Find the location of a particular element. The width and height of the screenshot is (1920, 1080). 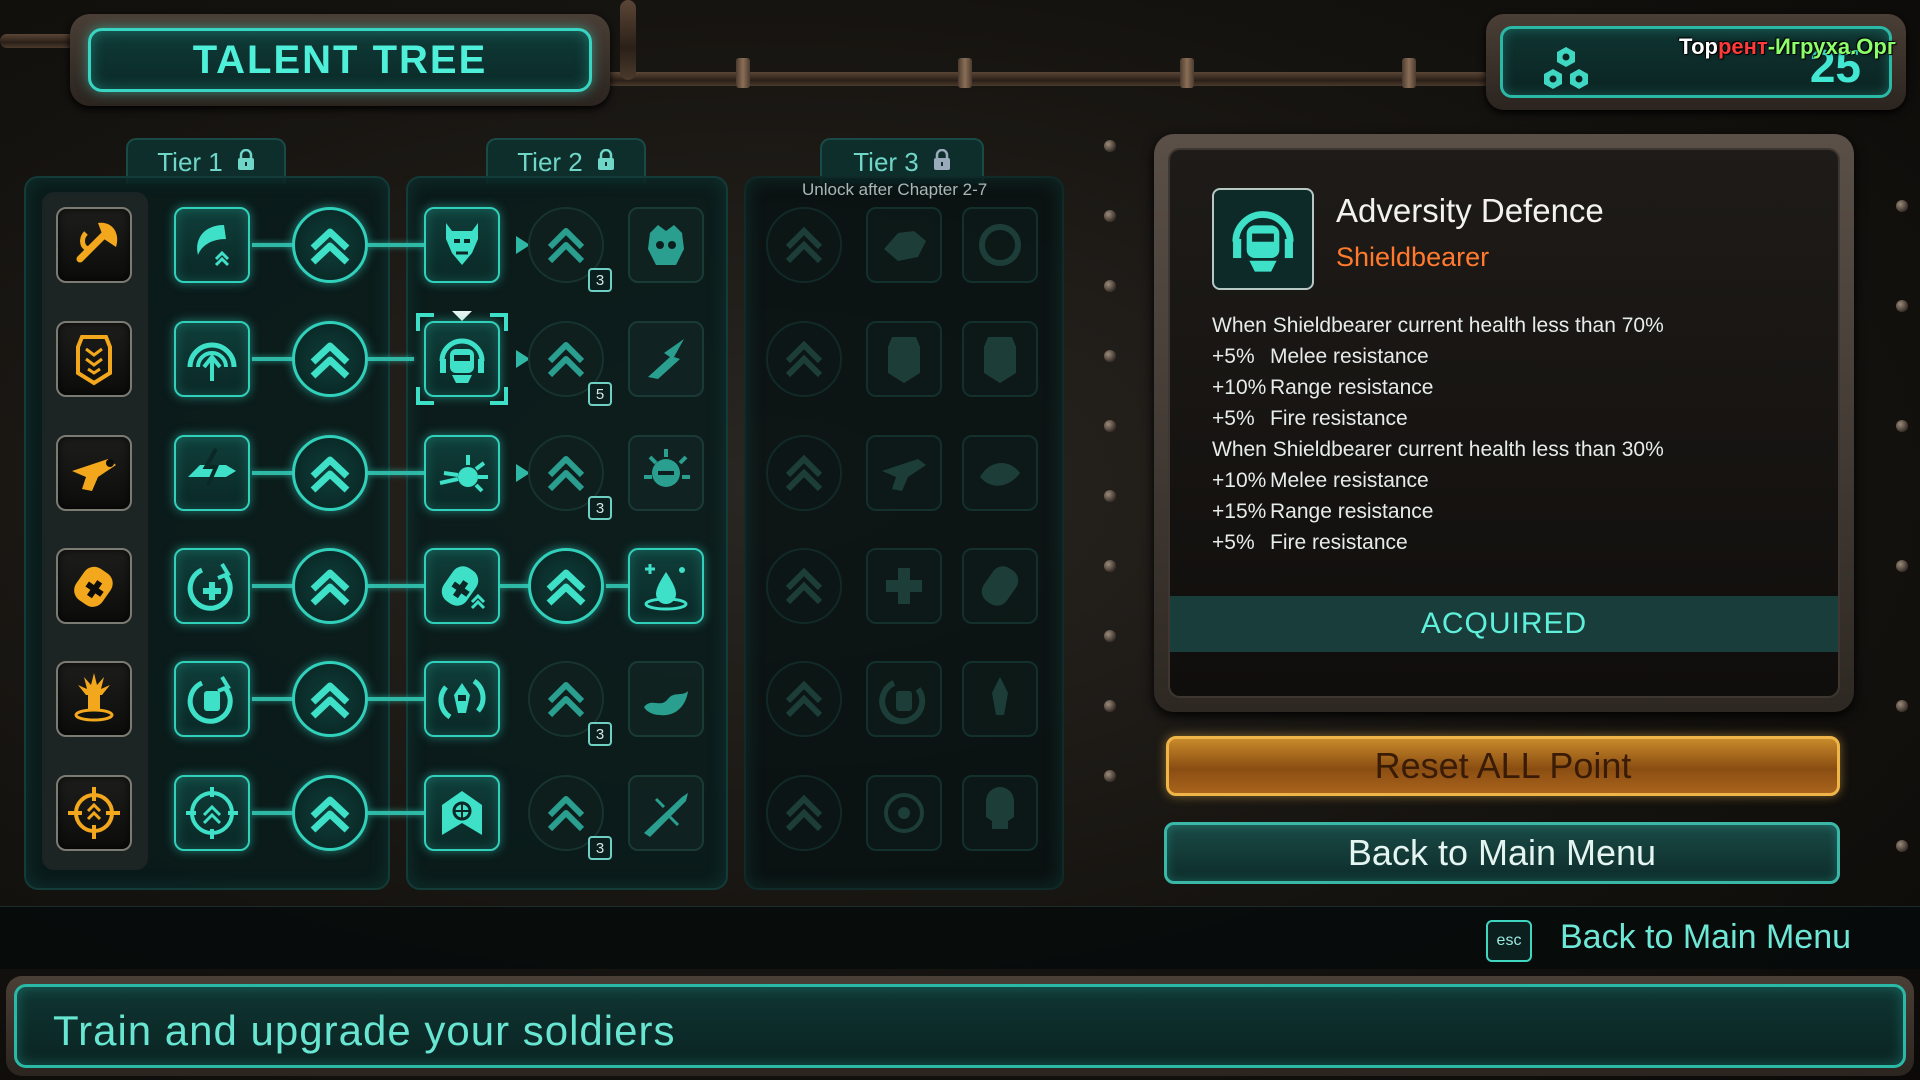

page-title: TALENT TREE is located at coordinates (340, 60).